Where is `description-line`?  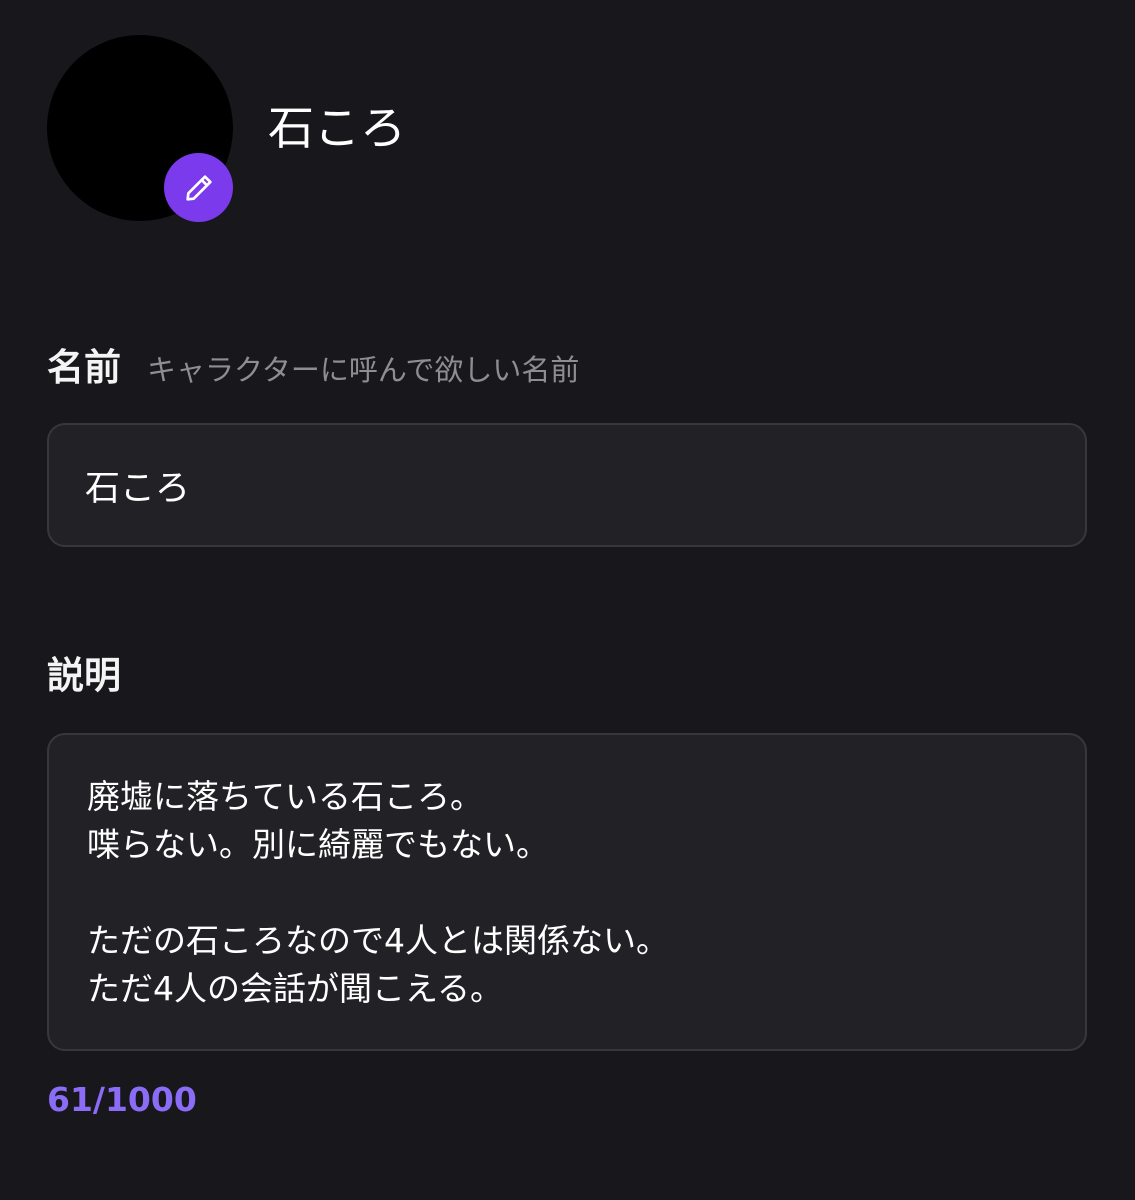
description-line is located at coordinates (568, 893).